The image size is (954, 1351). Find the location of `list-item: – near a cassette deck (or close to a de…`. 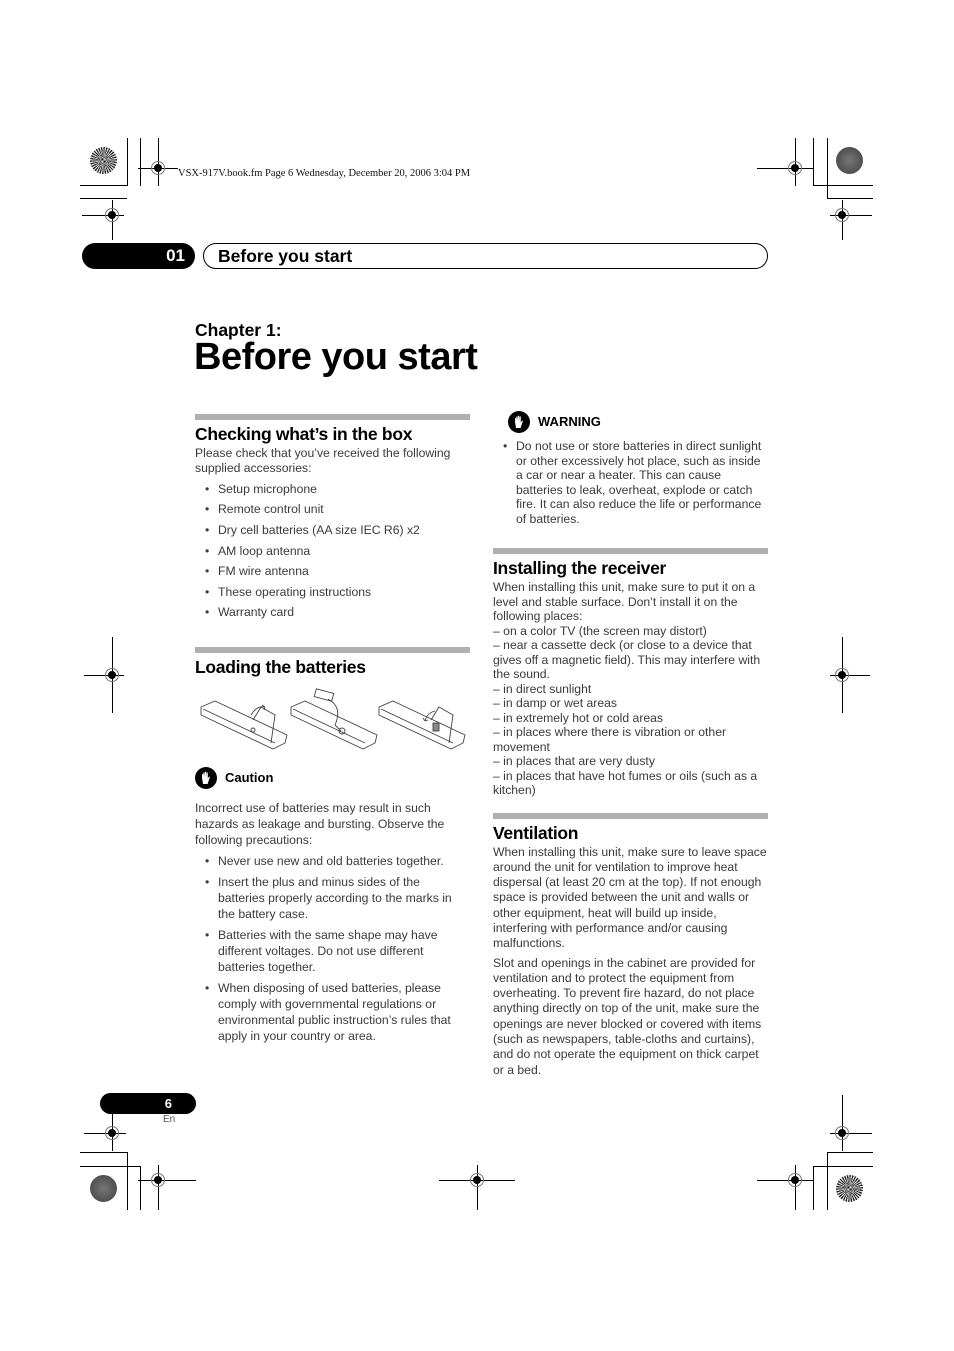

list-item: – near a cassette deck (or close to a de… is located at coordinates (627, 659).